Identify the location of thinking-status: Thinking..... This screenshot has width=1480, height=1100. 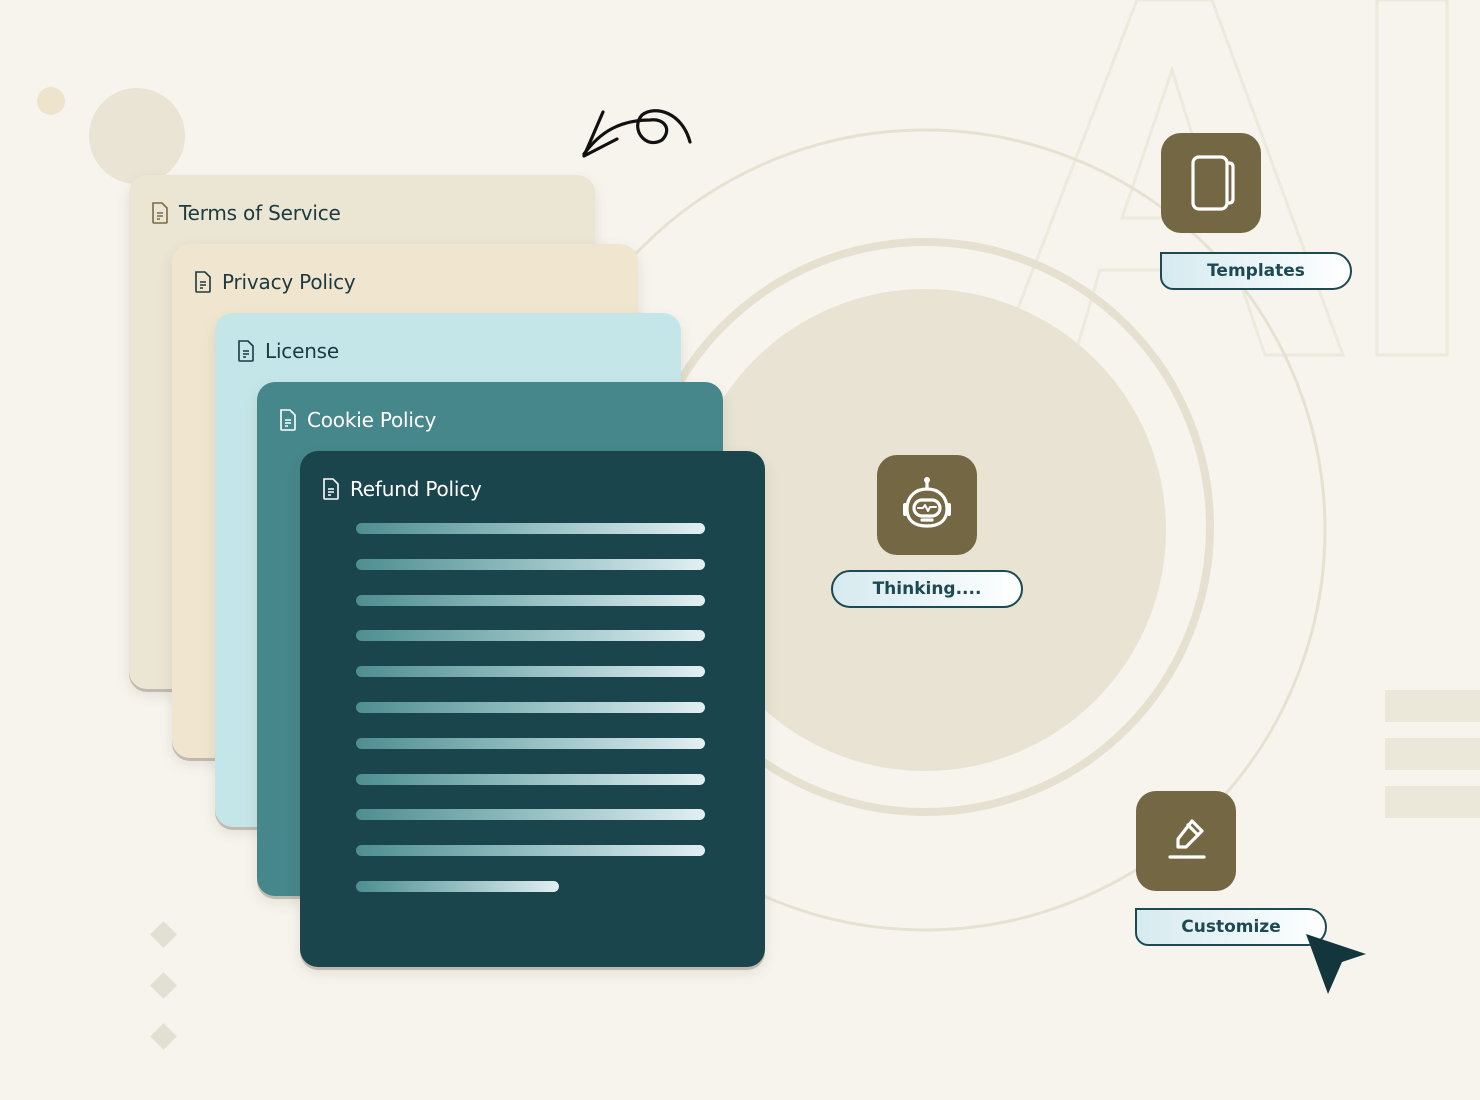
(927, 589).